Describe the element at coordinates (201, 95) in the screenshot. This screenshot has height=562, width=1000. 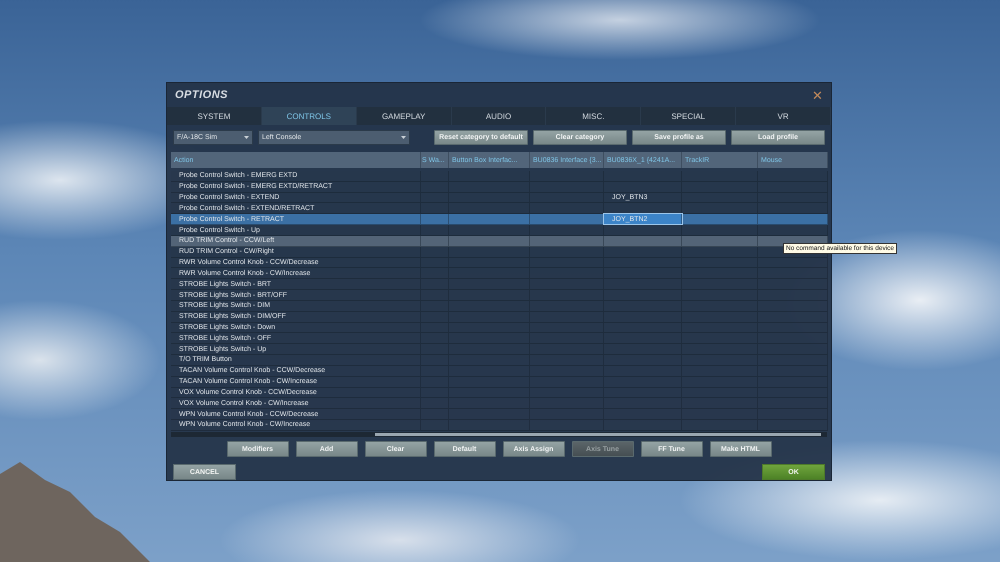
I see `window-title: OPTIONS` at that location.